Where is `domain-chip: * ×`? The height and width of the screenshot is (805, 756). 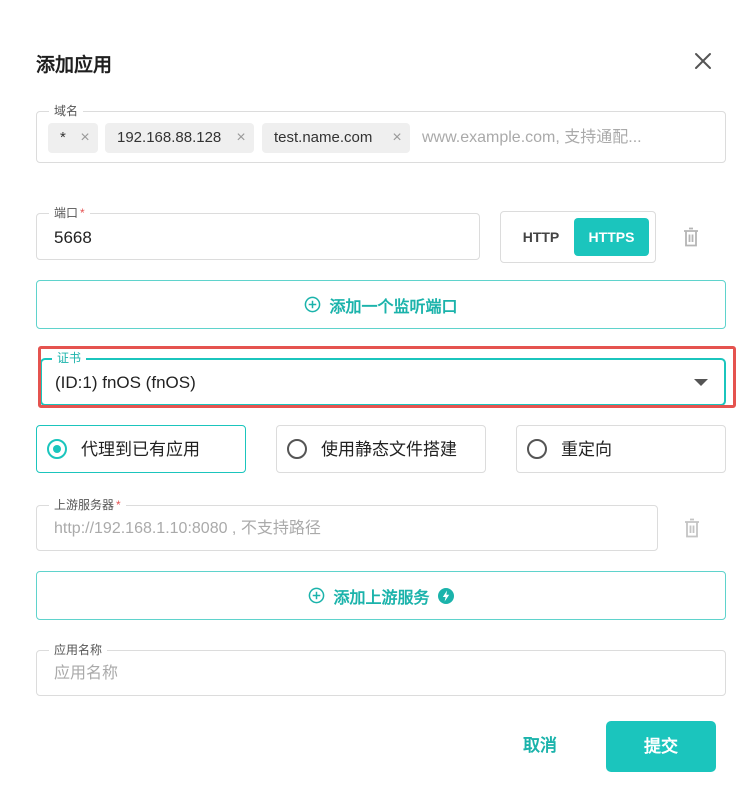
domain-chip: * × is located at coordinates (73, 138).